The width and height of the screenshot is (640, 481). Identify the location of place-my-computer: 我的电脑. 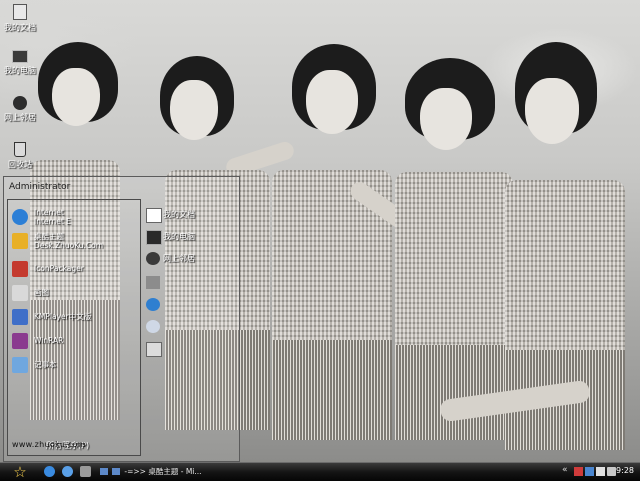
(191, 237).